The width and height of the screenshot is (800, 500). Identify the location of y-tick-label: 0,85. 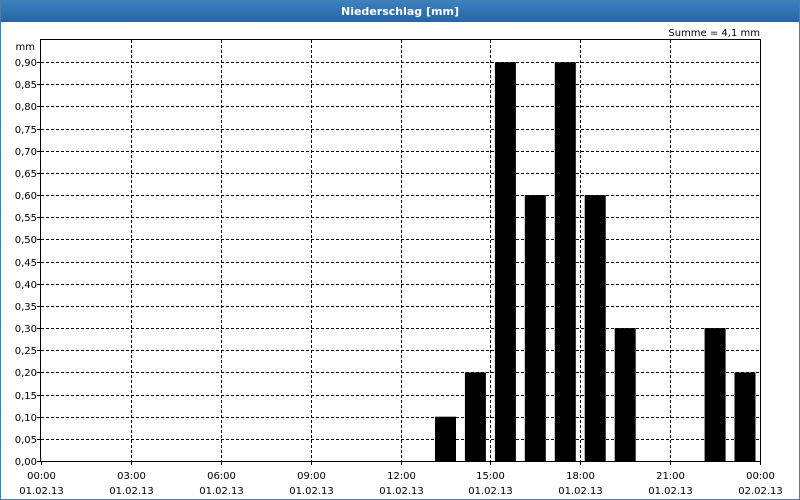
(26, 85).